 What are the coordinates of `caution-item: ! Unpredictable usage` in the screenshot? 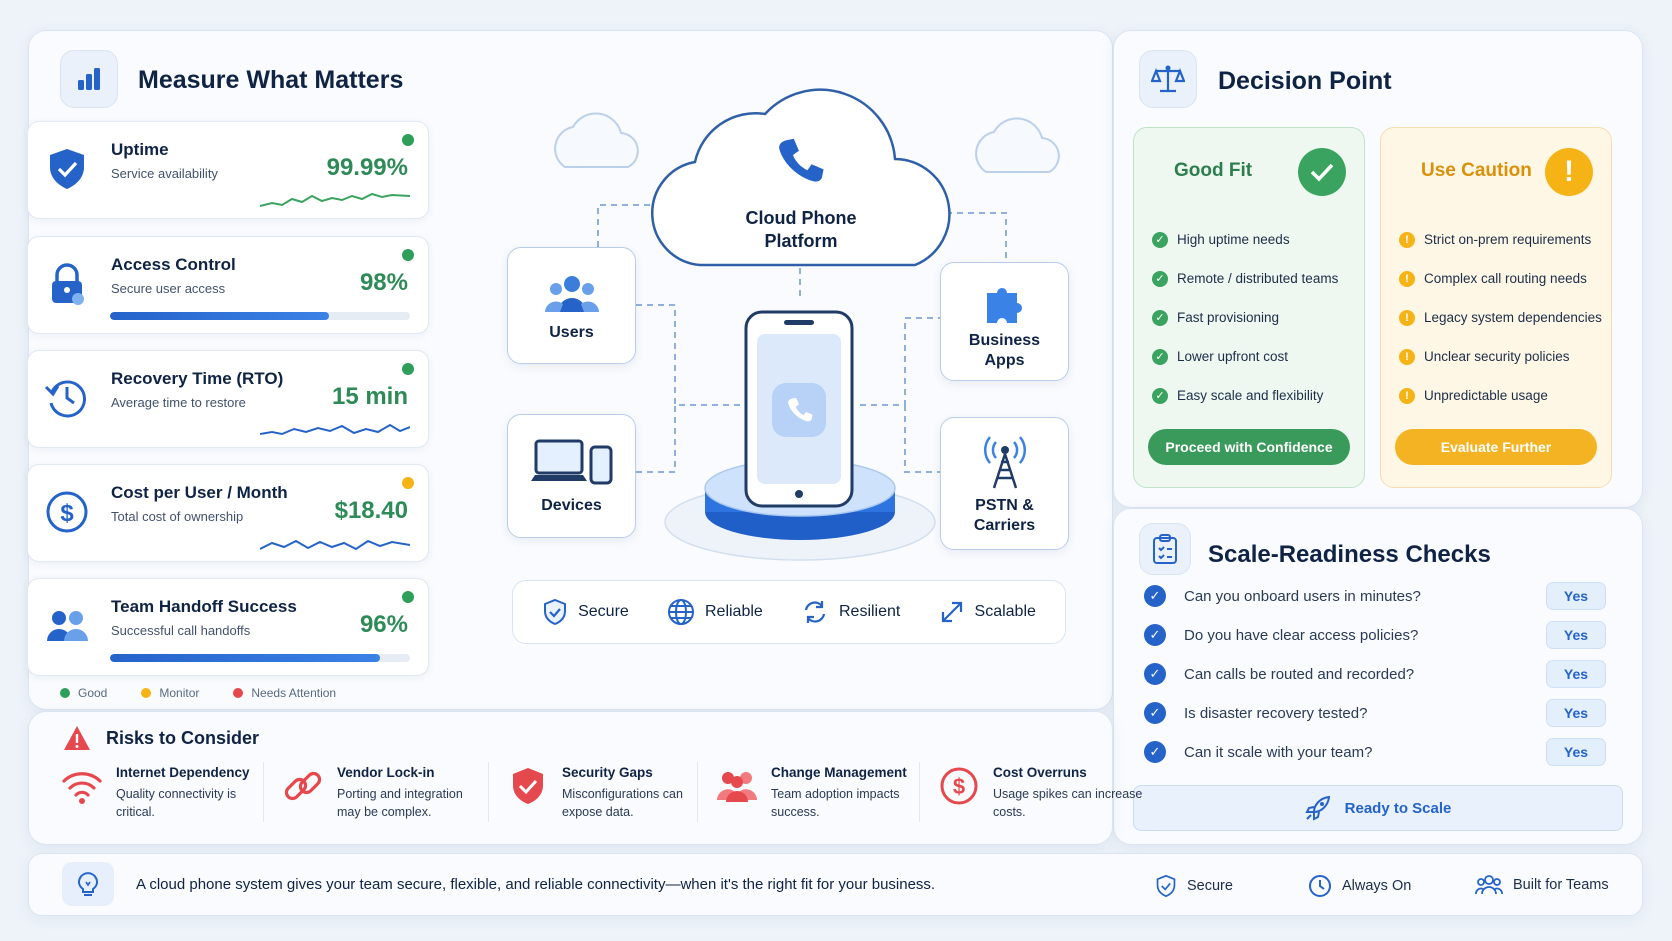 It's located at (1500, 395).